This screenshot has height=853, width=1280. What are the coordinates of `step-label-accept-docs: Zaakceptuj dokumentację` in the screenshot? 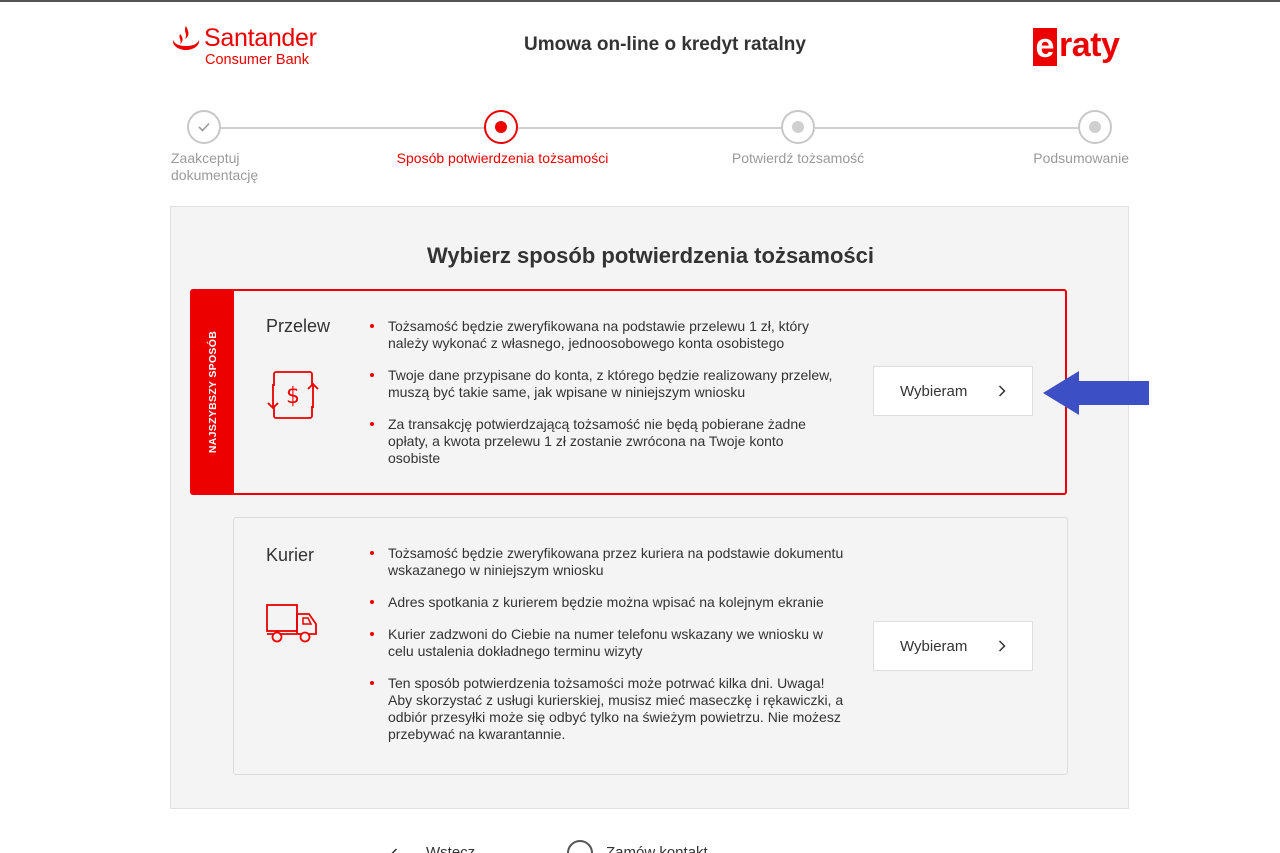 It's located at (215, 166).